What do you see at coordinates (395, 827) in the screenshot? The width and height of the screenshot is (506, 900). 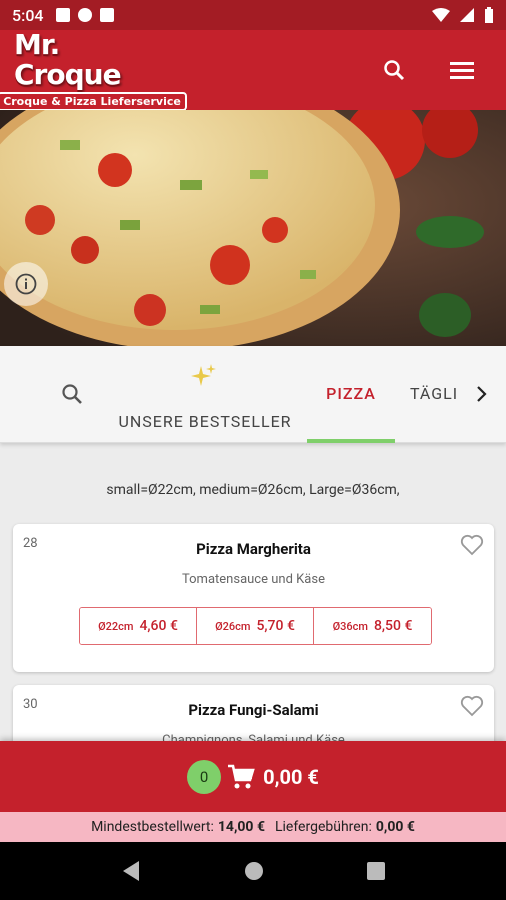 I see `delivery-fee-value: 0,00 €` at bounding box center [395, 827].